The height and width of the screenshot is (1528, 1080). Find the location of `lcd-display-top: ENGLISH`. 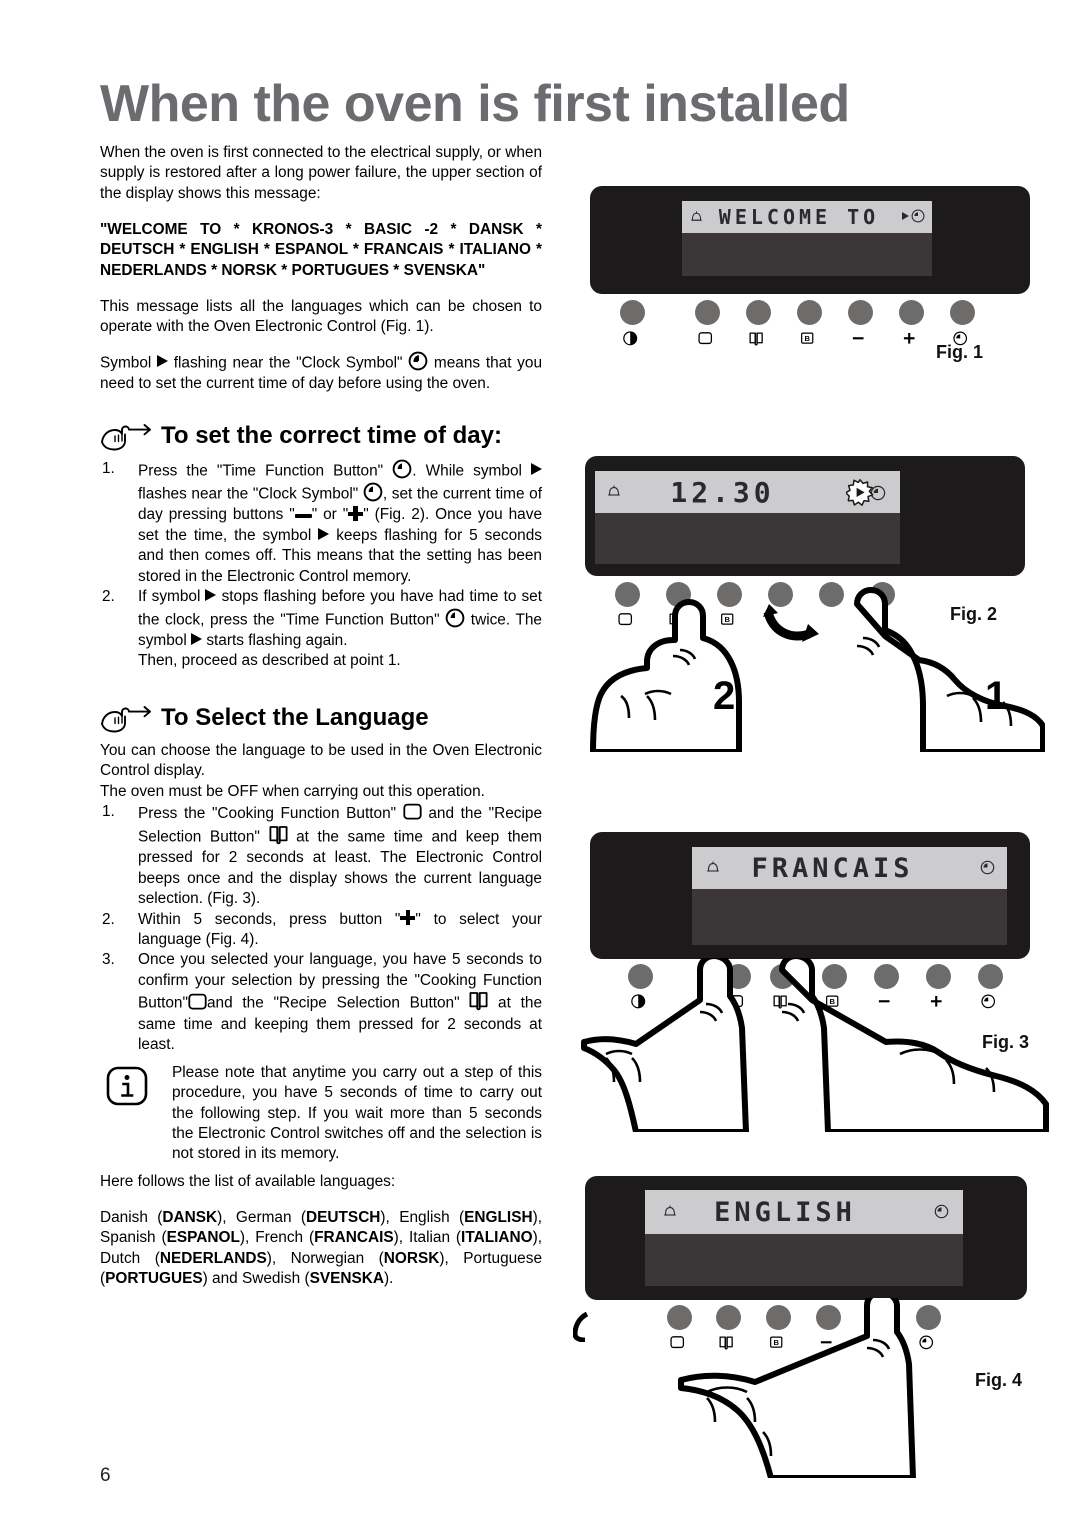

lcd-display-top: ENGLISH is located at coordinates (804, 1212).